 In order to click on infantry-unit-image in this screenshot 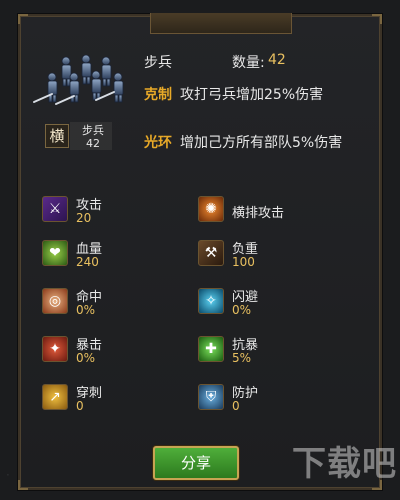, I will do `click(78, 79)`.